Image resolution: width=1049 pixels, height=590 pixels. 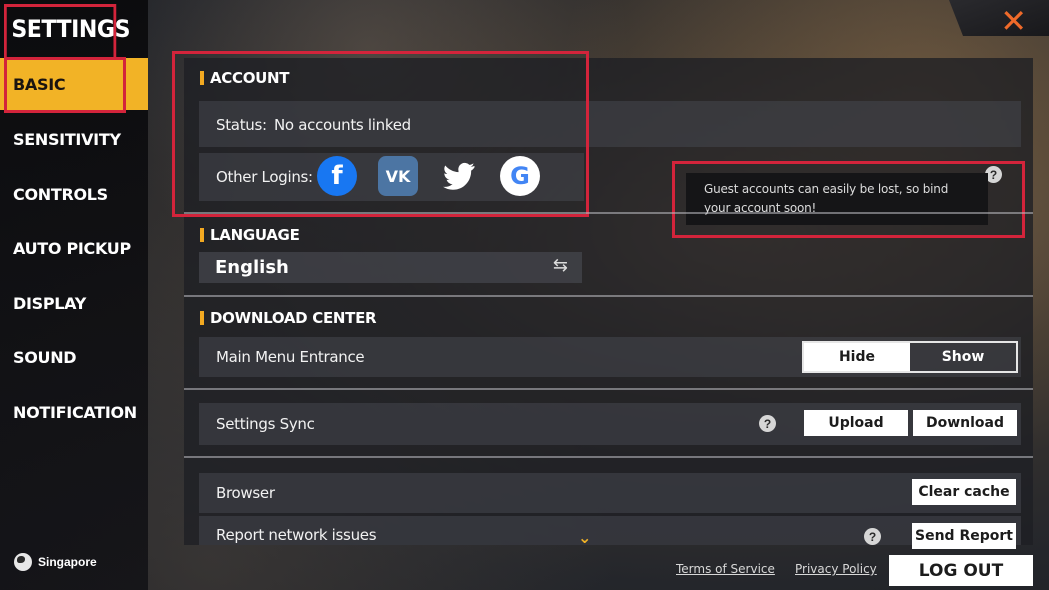 What do you see at coordinates (255, 235) in the screenshot?
I see `language-heading-label: LANGUAGE` at bounding box center [255, 235].